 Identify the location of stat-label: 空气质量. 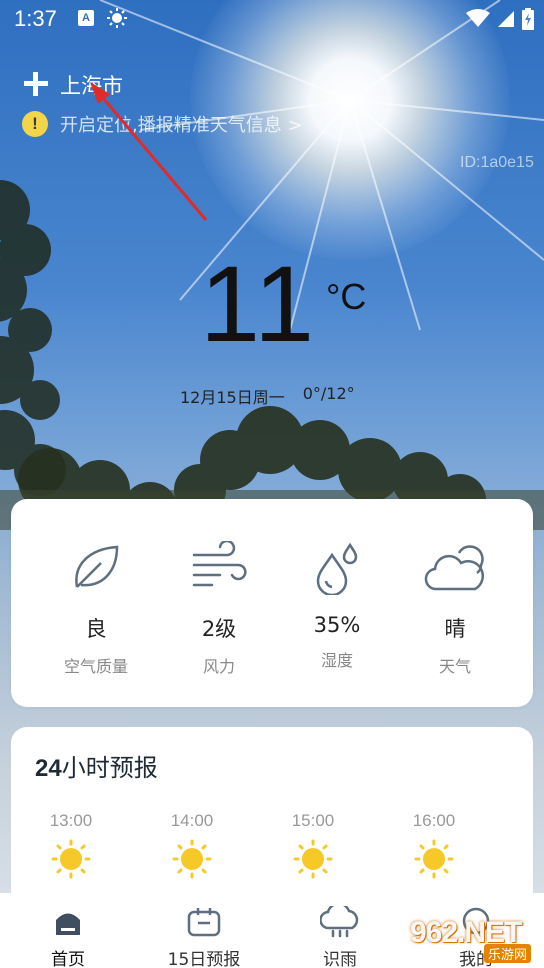
(95, 666).